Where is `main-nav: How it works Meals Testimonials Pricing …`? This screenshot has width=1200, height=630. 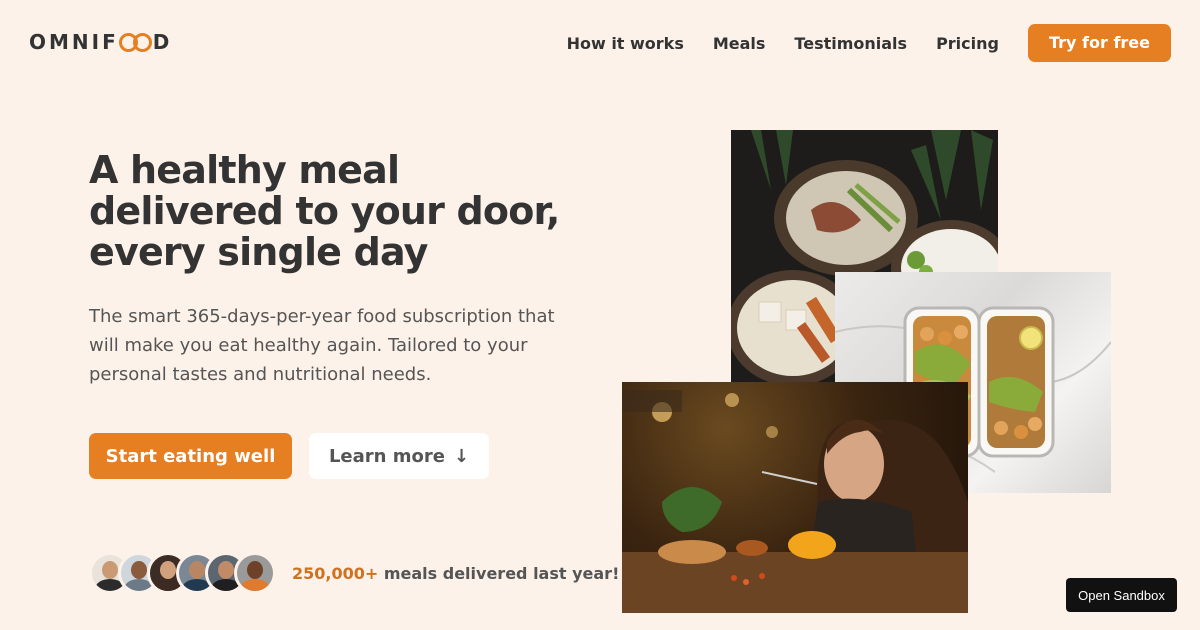 main-nav: How it works Meals Testimonials Pricing … is located at coordinates (869, 43).